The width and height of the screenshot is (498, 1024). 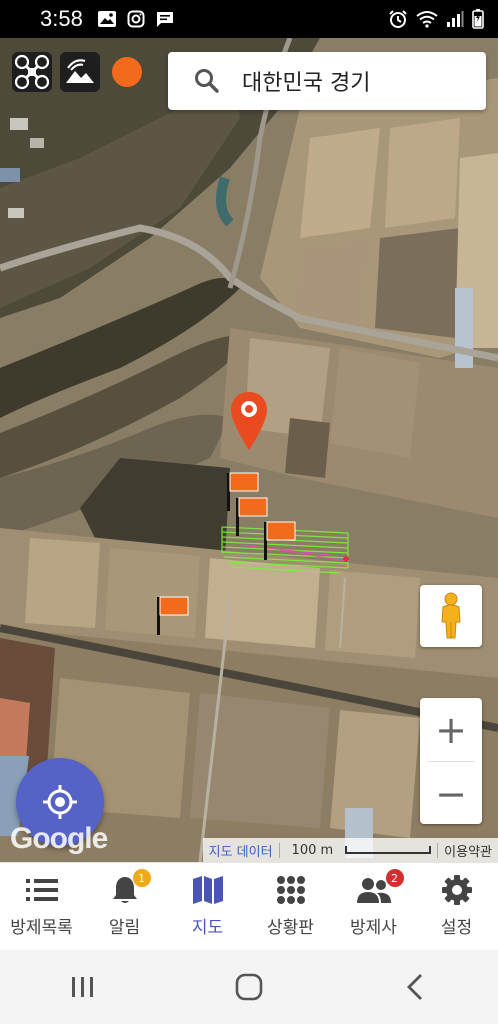 What do you see at coordinates (127, 72) in the screenshot?
I see `connection-status-dot` at bounding box center [127, 72].